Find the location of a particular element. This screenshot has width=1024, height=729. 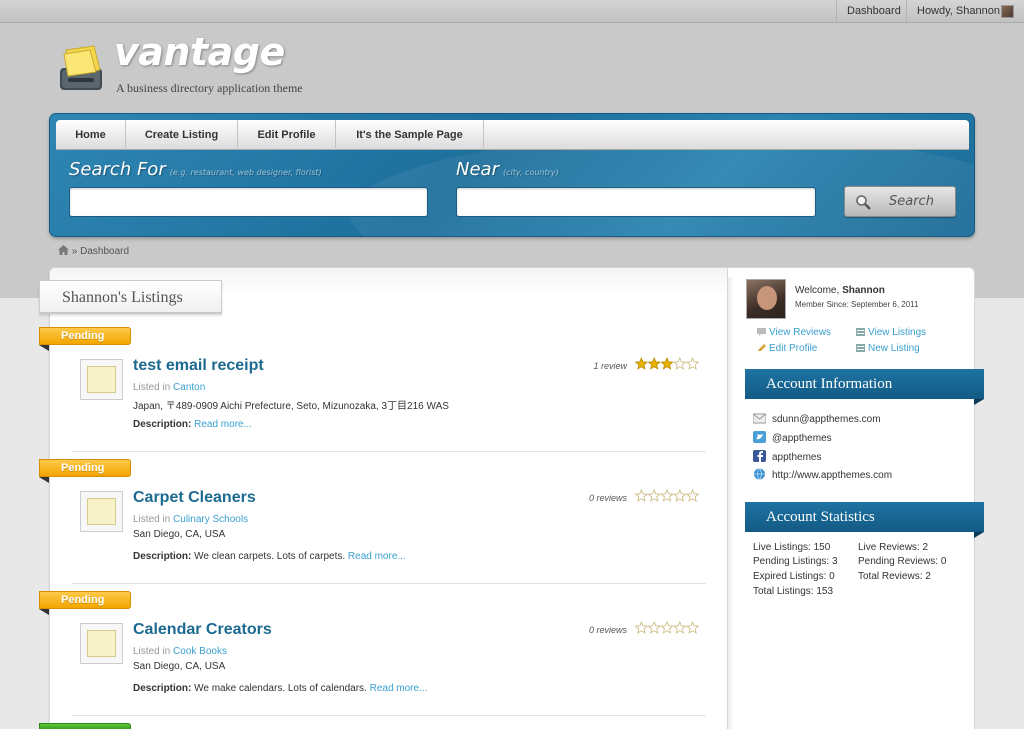

admin-howdy-menu: Howdy, Shannon is located at coordinates (965, 11).